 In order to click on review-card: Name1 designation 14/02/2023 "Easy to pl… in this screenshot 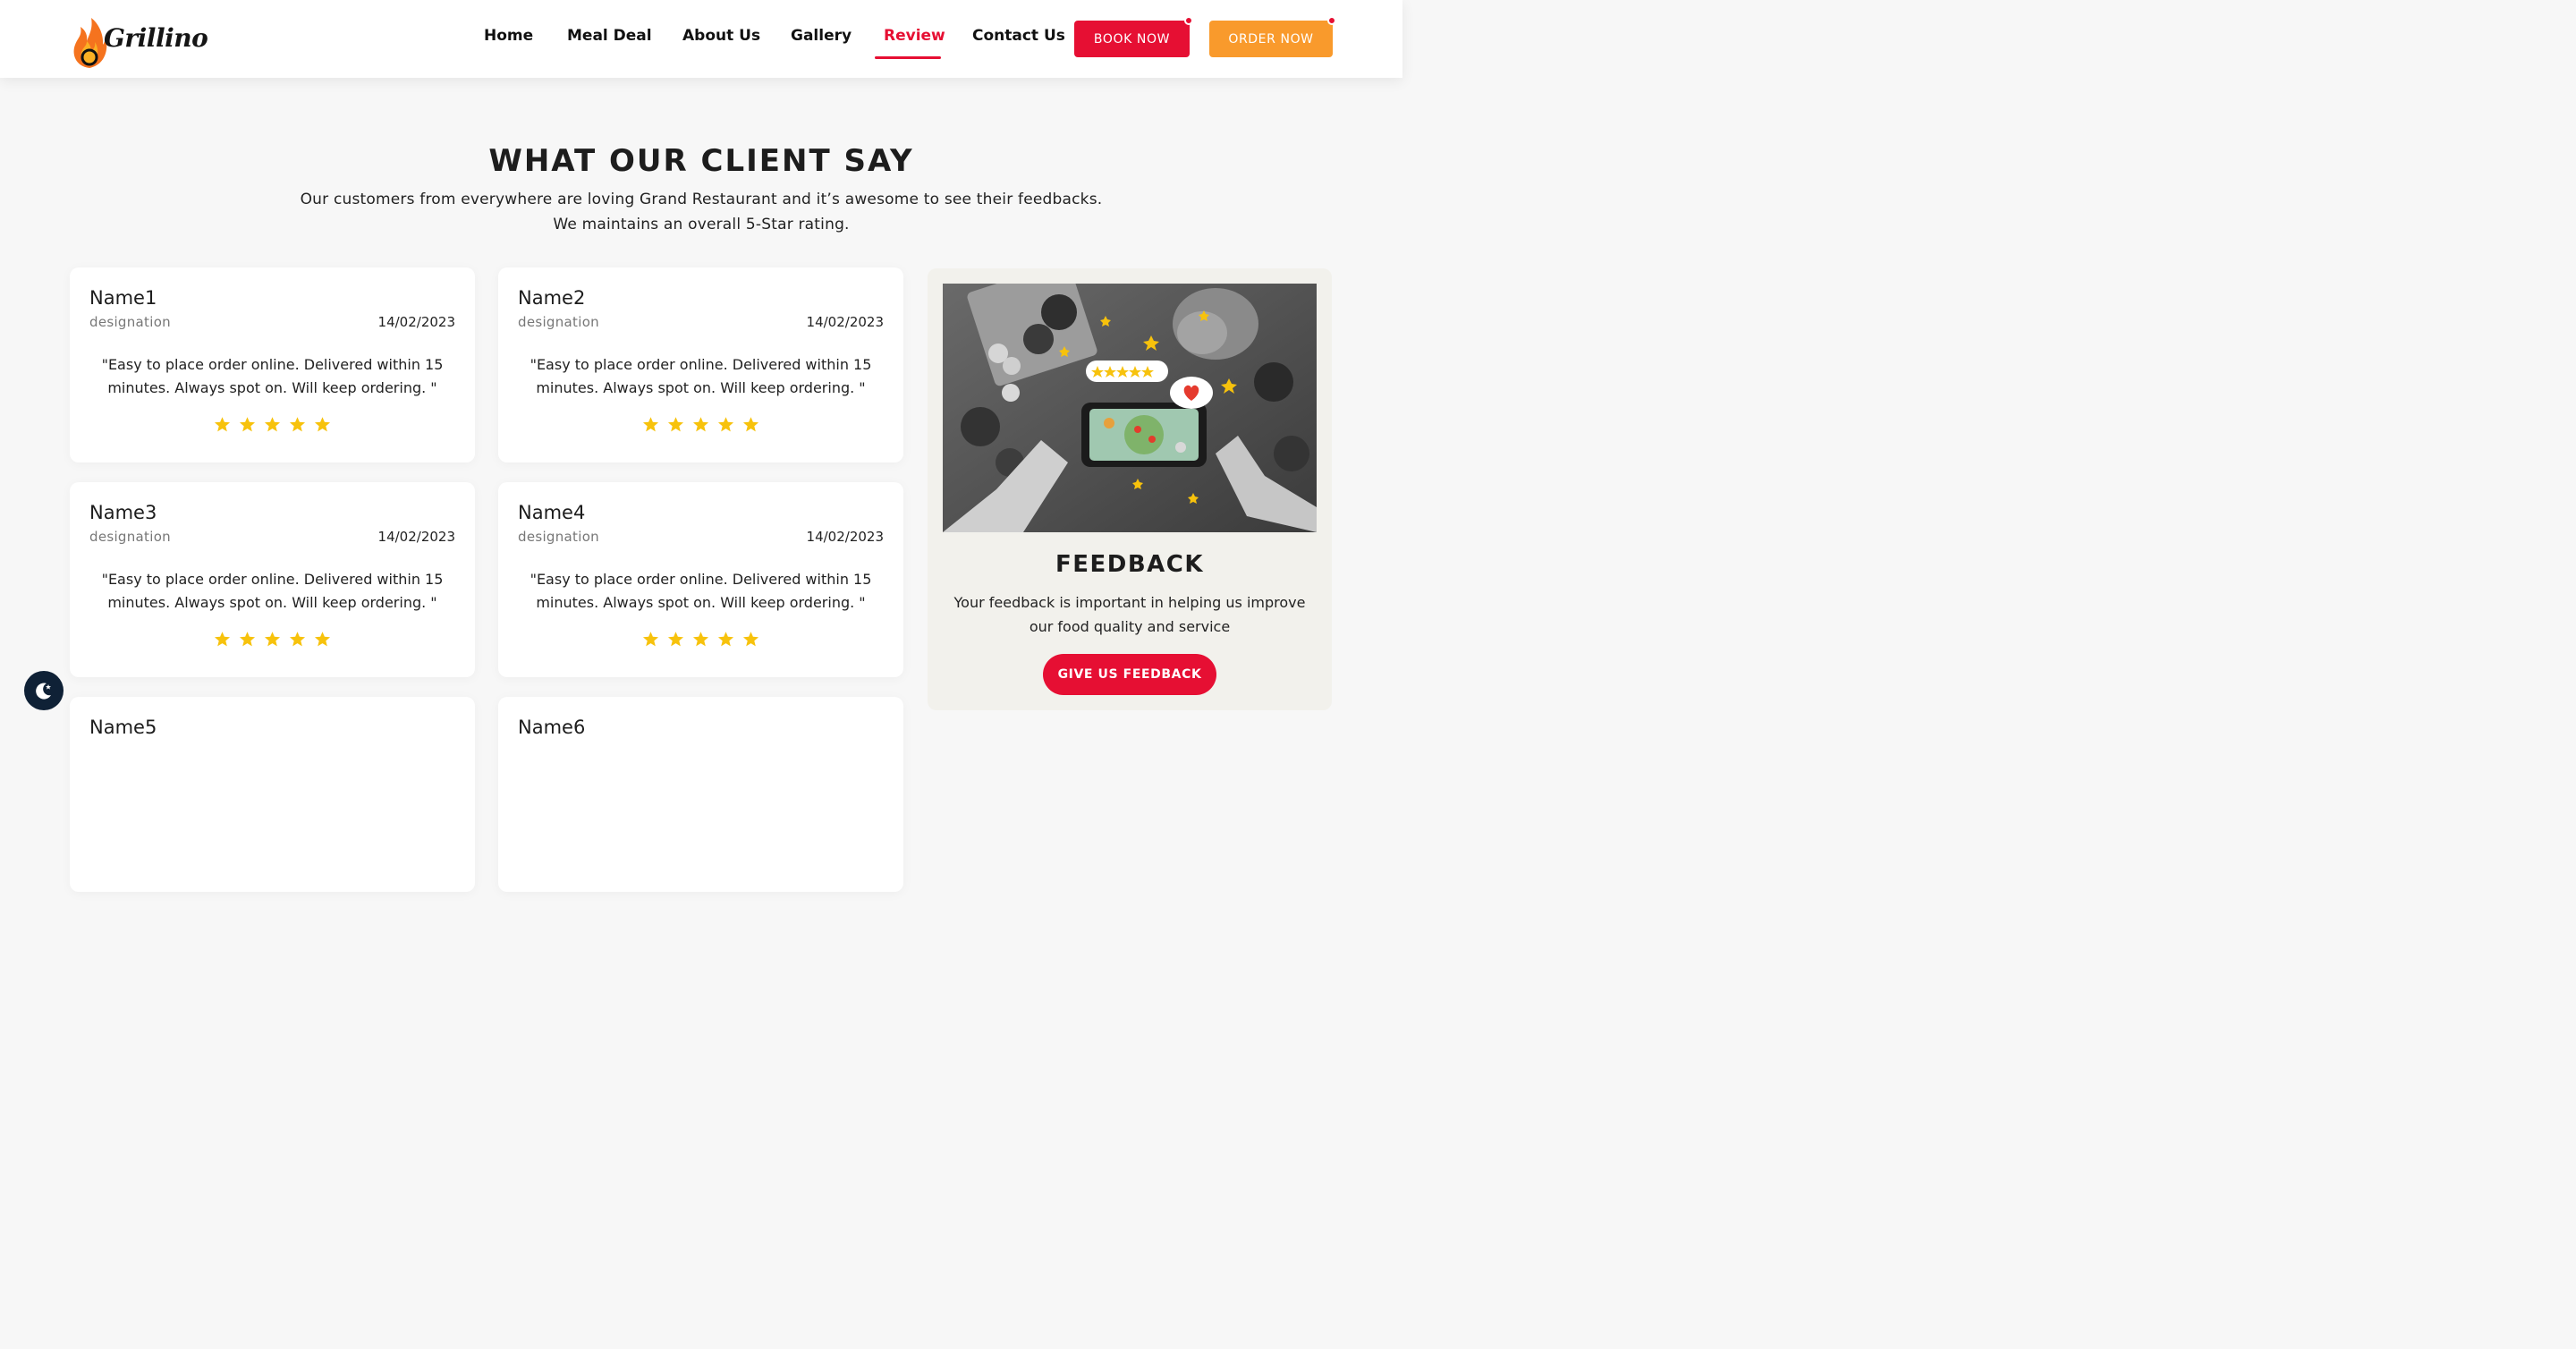, I will do `click(272, 364)`.